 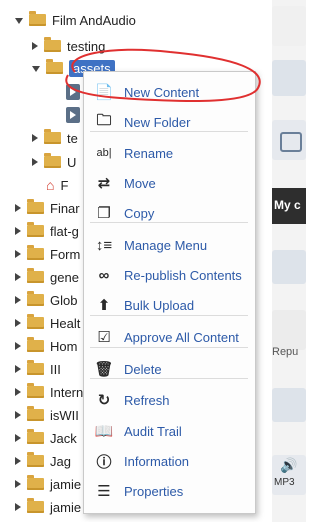 What do you see at coordinates (104, 491) in the screenshot?
I see `properties-icon: ☰` at bounding box center [104, 491].